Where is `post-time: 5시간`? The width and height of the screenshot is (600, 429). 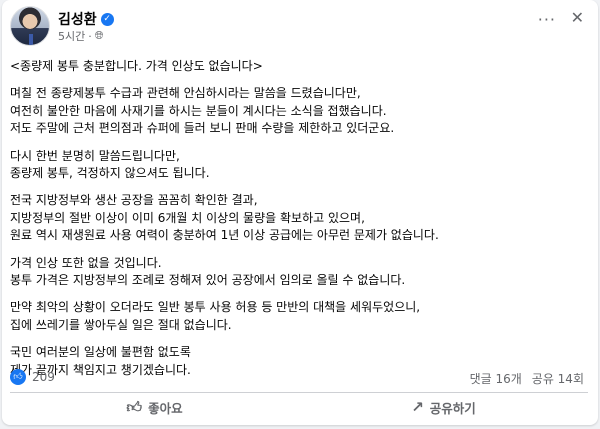 post-time: 5시간 is located at coordinates (71, 36).